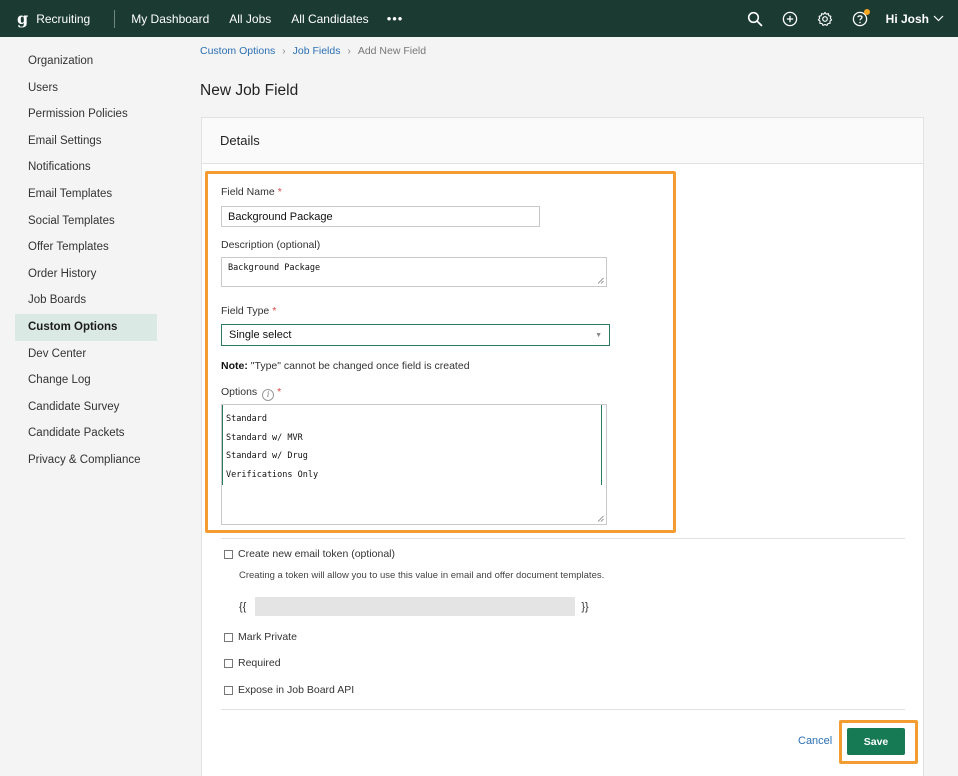  What do you see at coordinates (274, 268) in the screenshot?
I see `description-value: Background Package` at bounding box center [274, 268].